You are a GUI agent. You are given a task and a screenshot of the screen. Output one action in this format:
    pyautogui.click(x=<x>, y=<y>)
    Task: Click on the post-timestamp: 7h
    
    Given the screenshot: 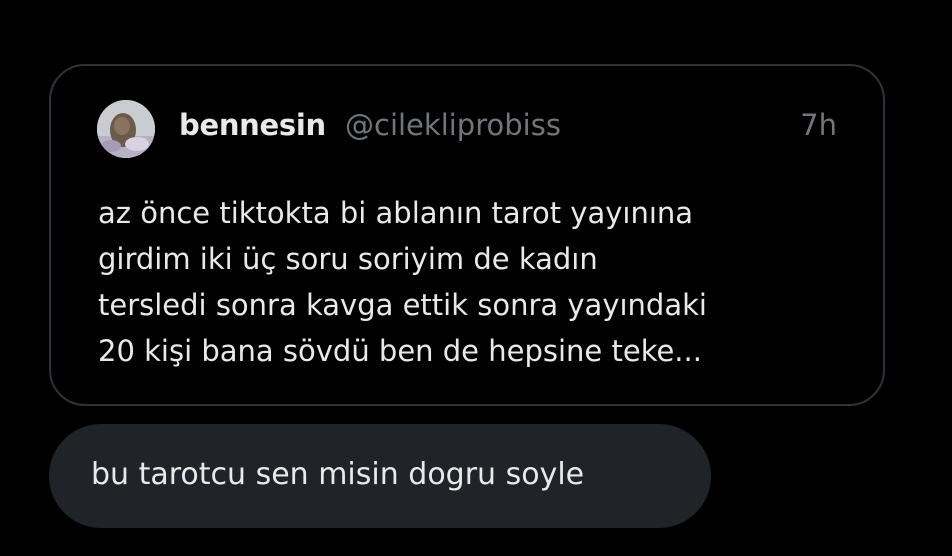 What is the action you would take?
    pyautogui.click(x=818, y=125)
    